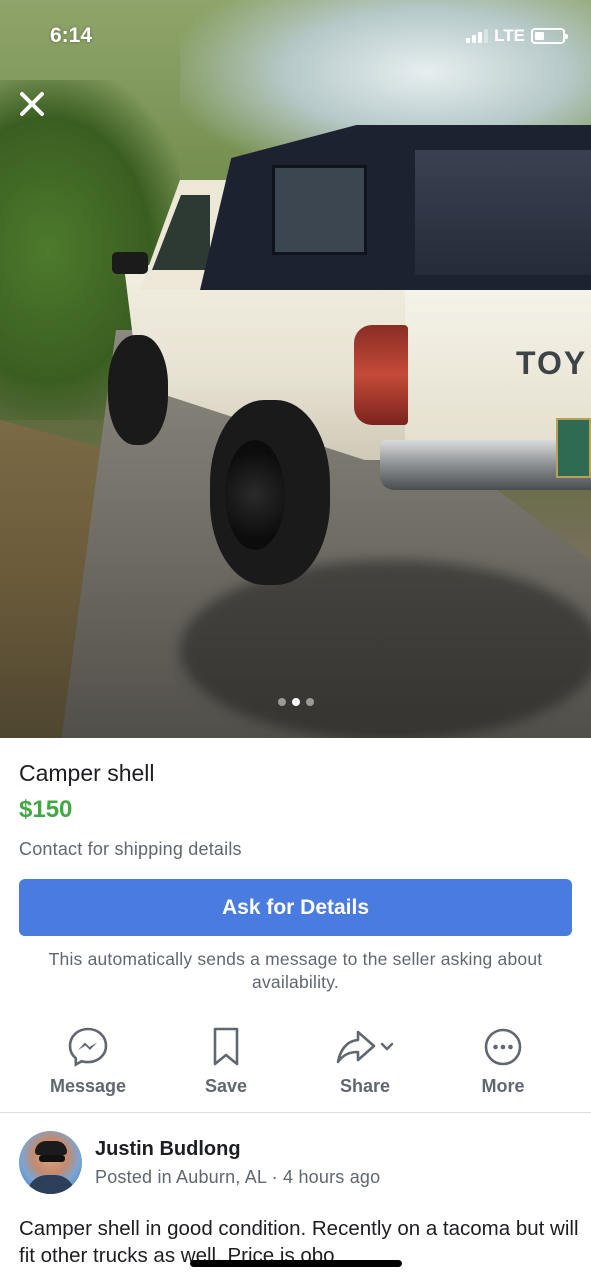 The width and height of the screenshot is (591, 1280). I want to click on seller-name: Justin Budlong, so click(168, 1149).